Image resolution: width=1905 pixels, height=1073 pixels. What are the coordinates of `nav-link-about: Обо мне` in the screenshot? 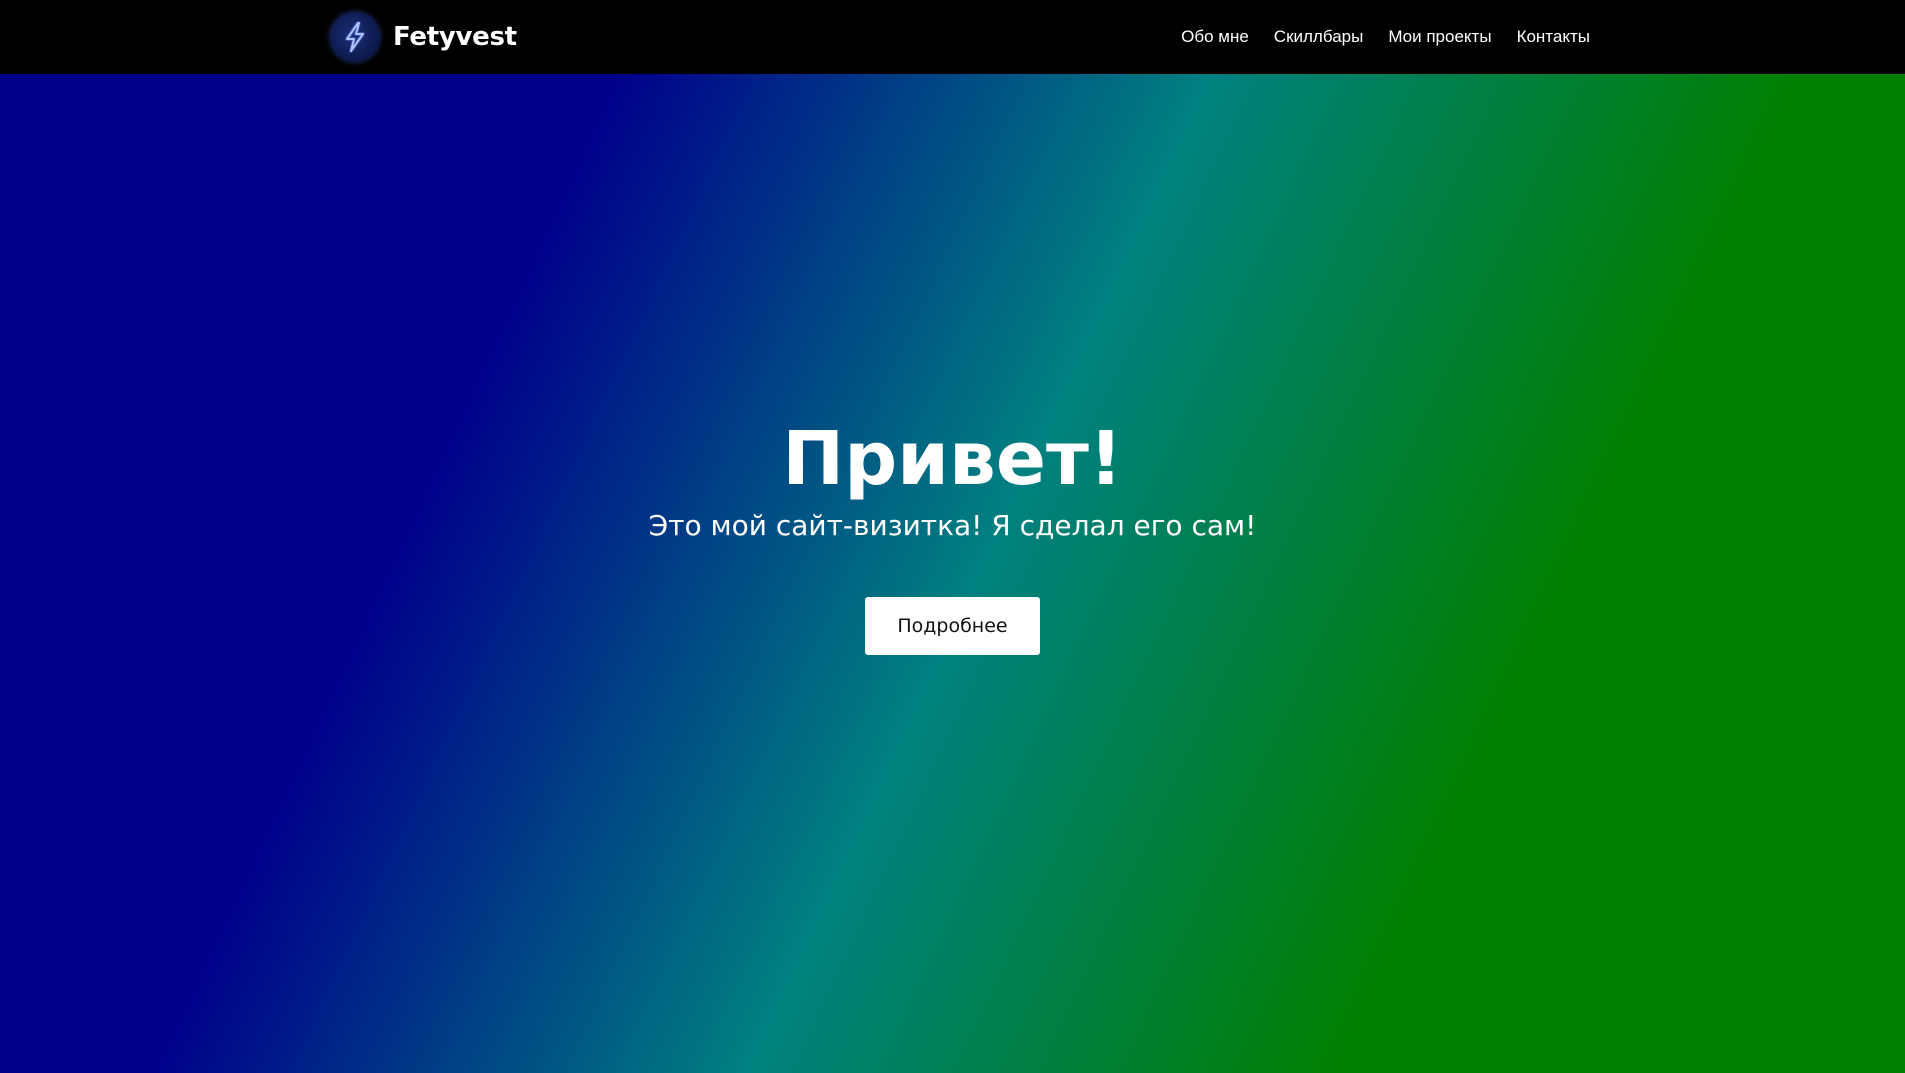 It's located at (1215, 37).